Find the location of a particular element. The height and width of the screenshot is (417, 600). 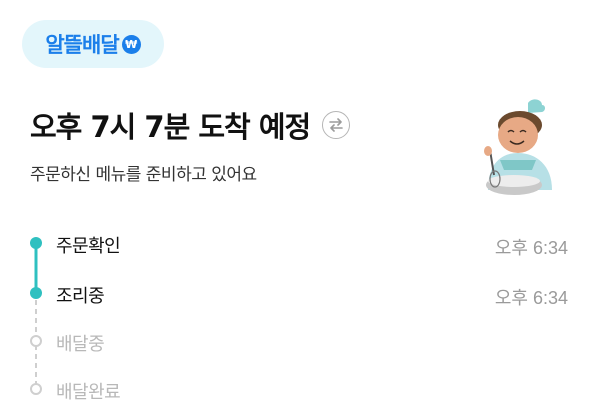

step-label-cooking: 조리중 is located at coordinates (80, 296).